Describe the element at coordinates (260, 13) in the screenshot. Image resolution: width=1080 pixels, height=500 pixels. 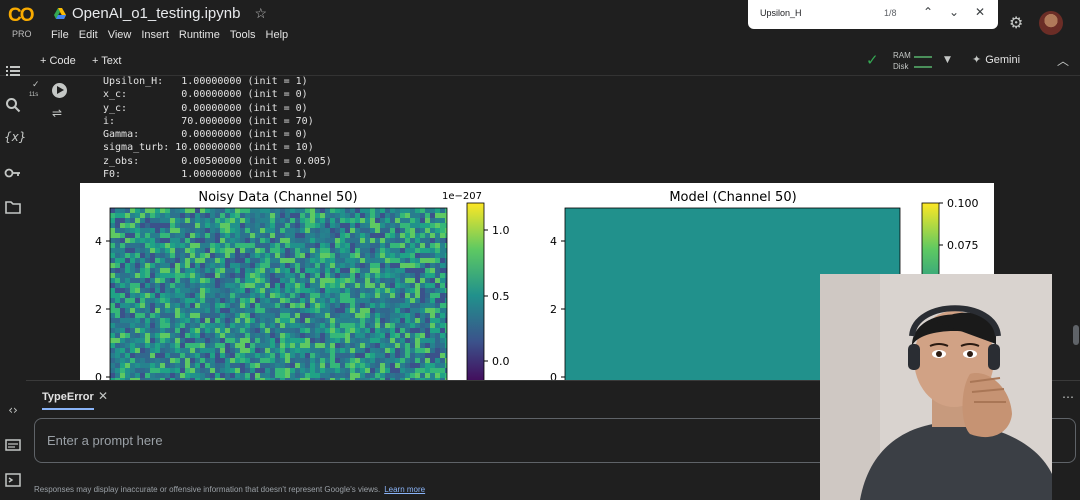
I see `star-icon: ☆` at that location.